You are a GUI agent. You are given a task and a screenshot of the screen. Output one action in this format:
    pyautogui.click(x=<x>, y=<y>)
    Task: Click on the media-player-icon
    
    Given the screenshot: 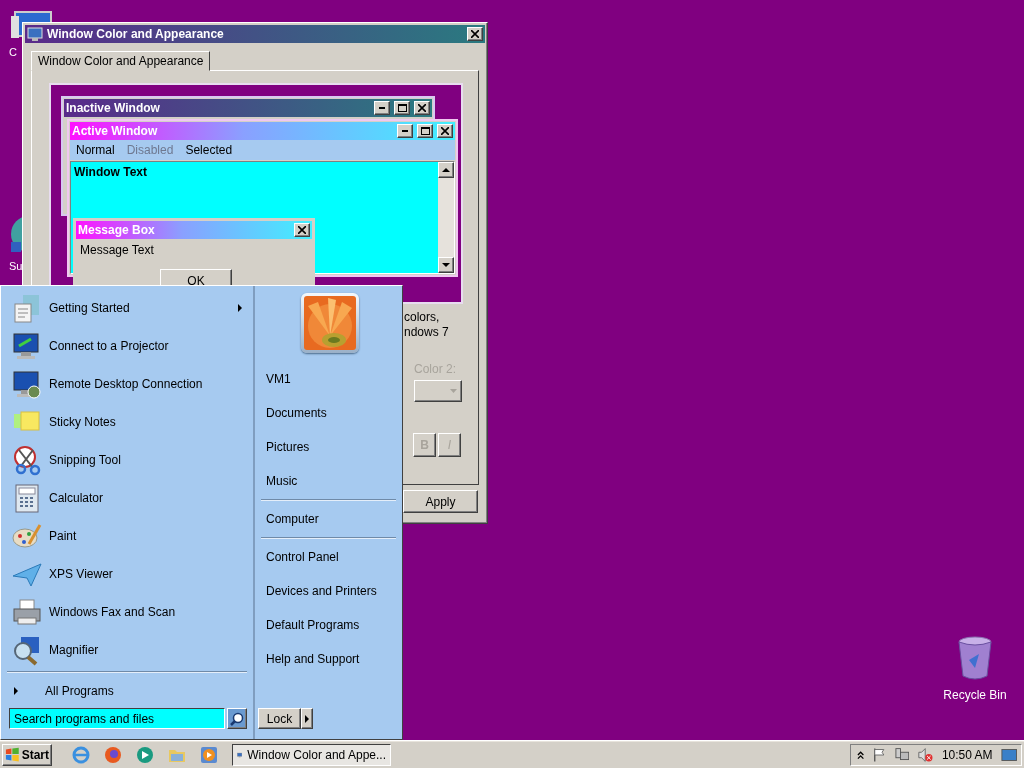 What is the action you would take?
    pyautogui.click(x=209, y=754)
    